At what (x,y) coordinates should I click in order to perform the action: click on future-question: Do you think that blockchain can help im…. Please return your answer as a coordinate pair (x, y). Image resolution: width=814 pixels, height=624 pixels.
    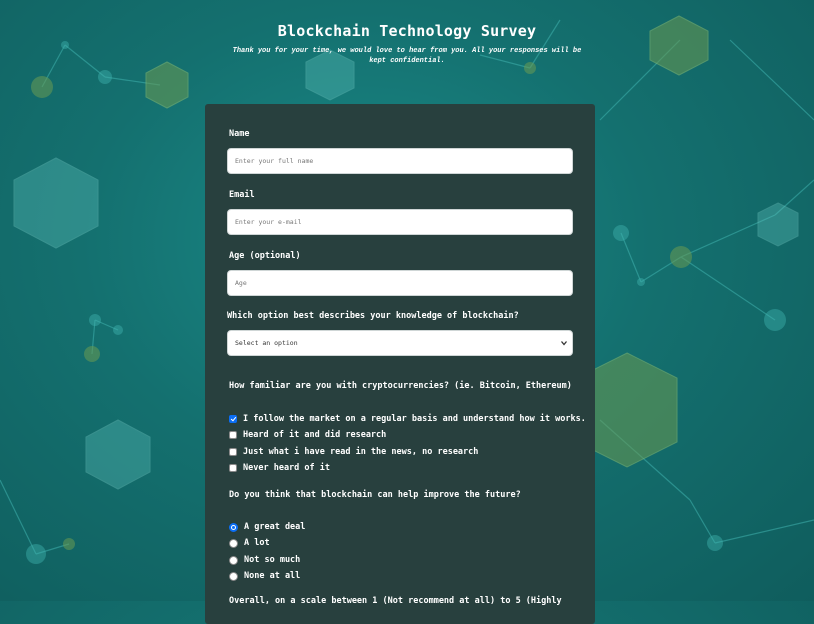
    Looking at the image, I should click on (375, 495).